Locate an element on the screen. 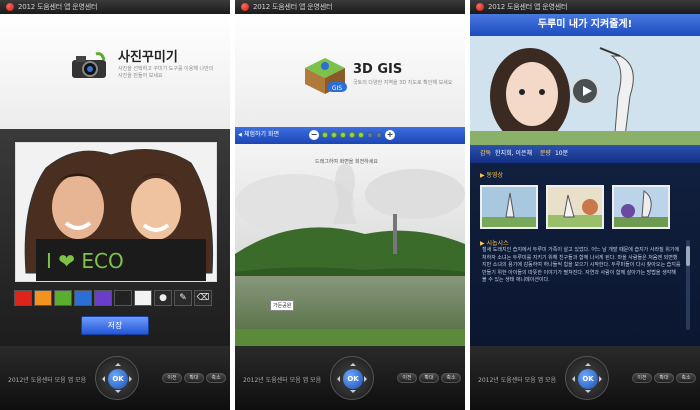 The height and width of the screenshot is (410, 700). page-subtitle: 사진을 선택하고 꾸미기 도구를 이용해 나만의 사진을 만들어 보세요 is located at coordinates (166, 72).